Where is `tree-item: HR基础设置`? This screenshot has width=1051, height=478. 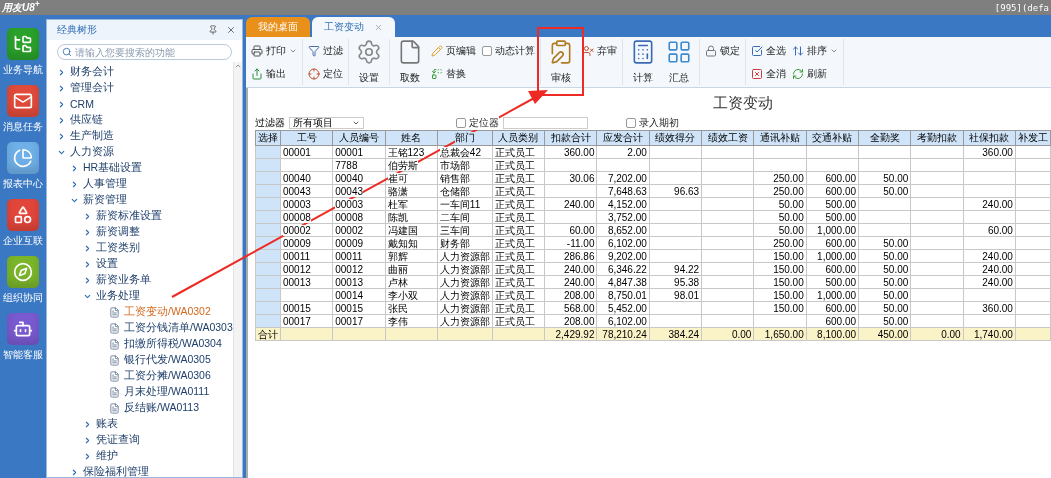 tree-item: HR基础设置 is located at coordinates (140, 168).